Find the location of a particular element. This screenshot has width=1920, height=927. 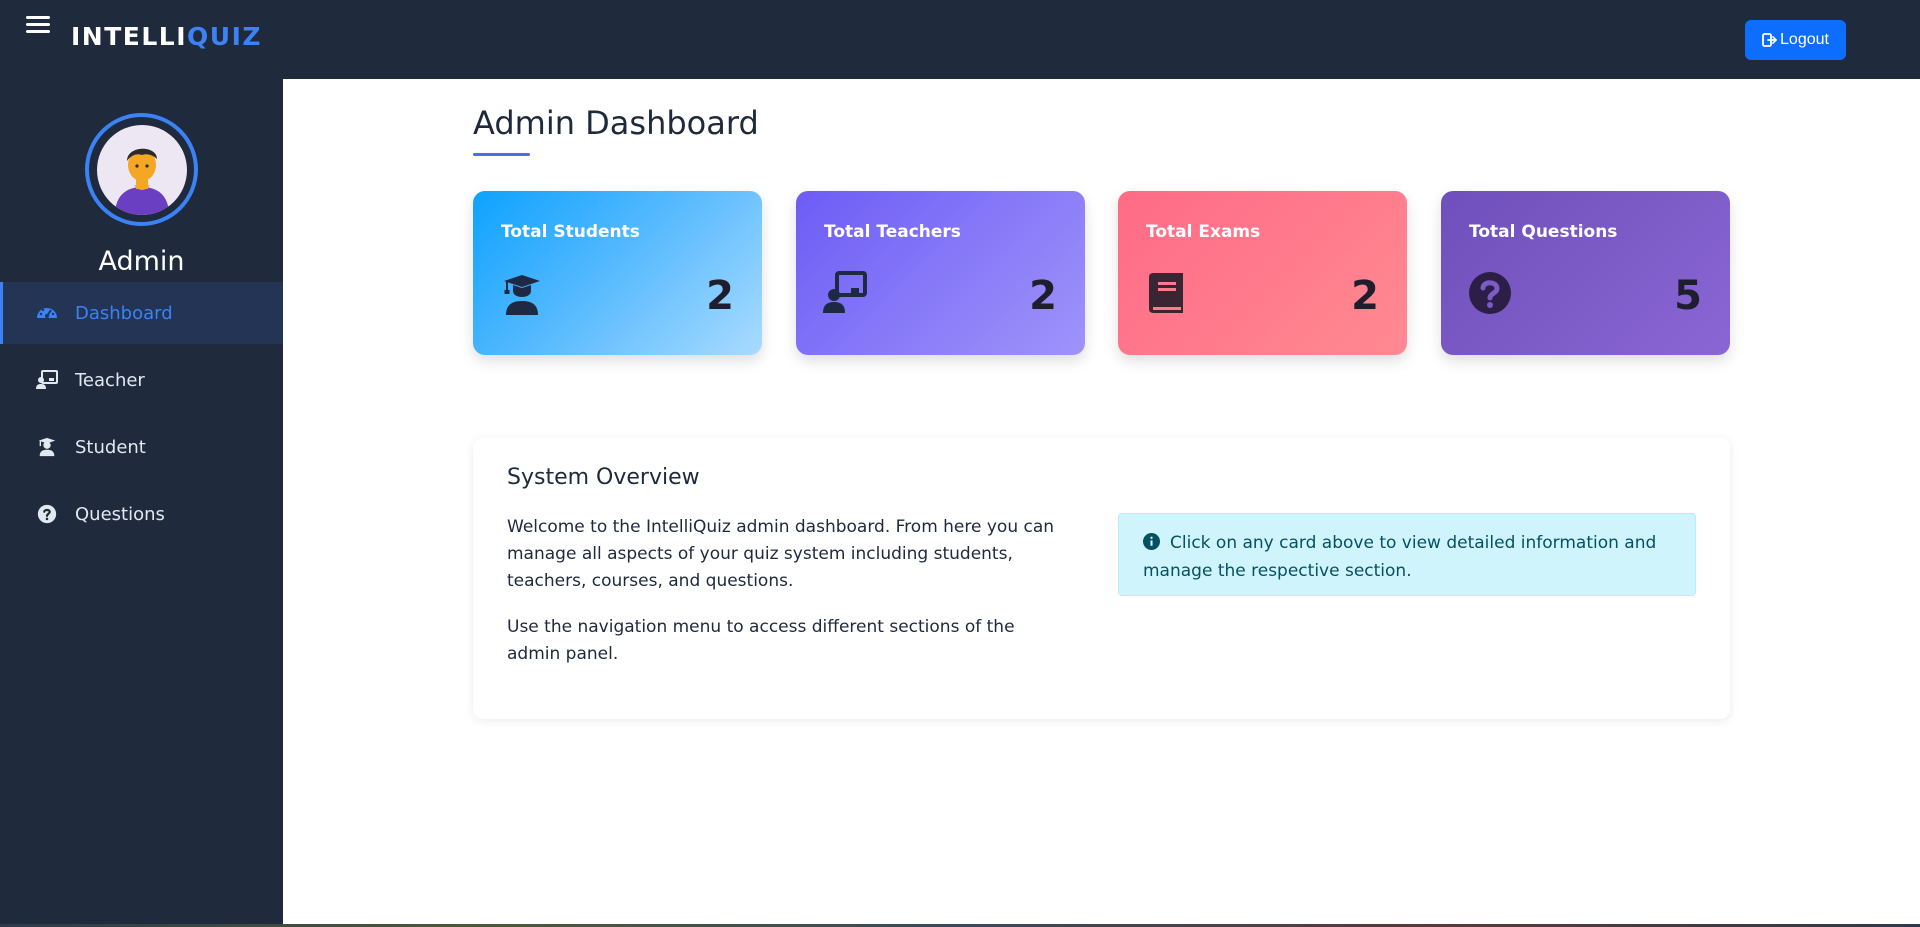

teacher-icon is located at coordinates (47, 380).